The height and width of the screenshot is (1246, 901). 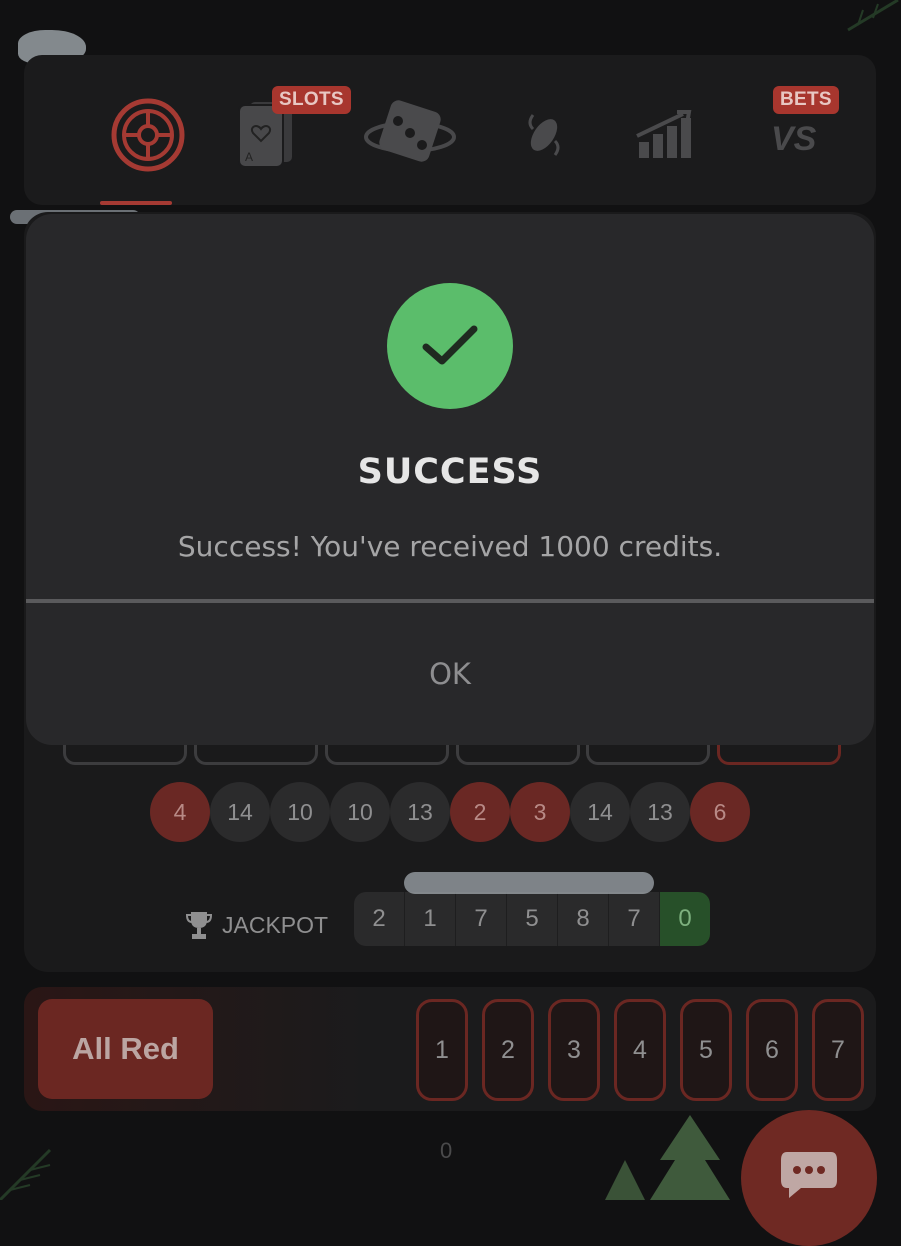 I want to click on dialog-message: Success! You've received 1000 credits., so click(x=450, y=546).